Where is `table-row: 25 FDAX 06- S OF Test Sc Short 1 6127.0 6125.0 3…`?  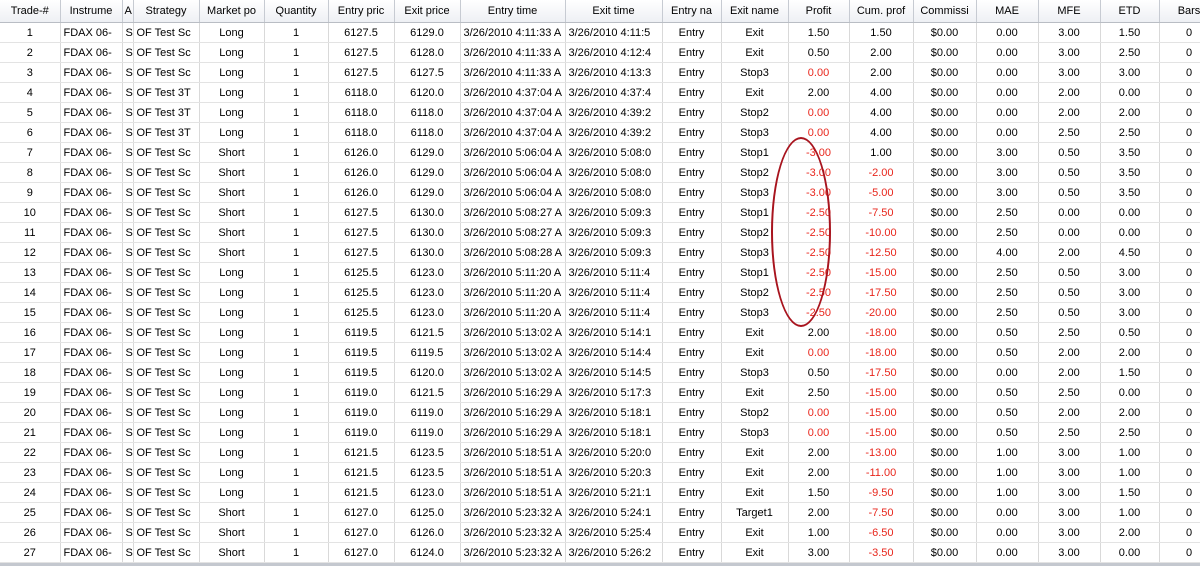 table-row: 25 FDAX 06- S OF Test Sc Short 1 6127.0 6125.0 3… is located at coordinates (600, 512).